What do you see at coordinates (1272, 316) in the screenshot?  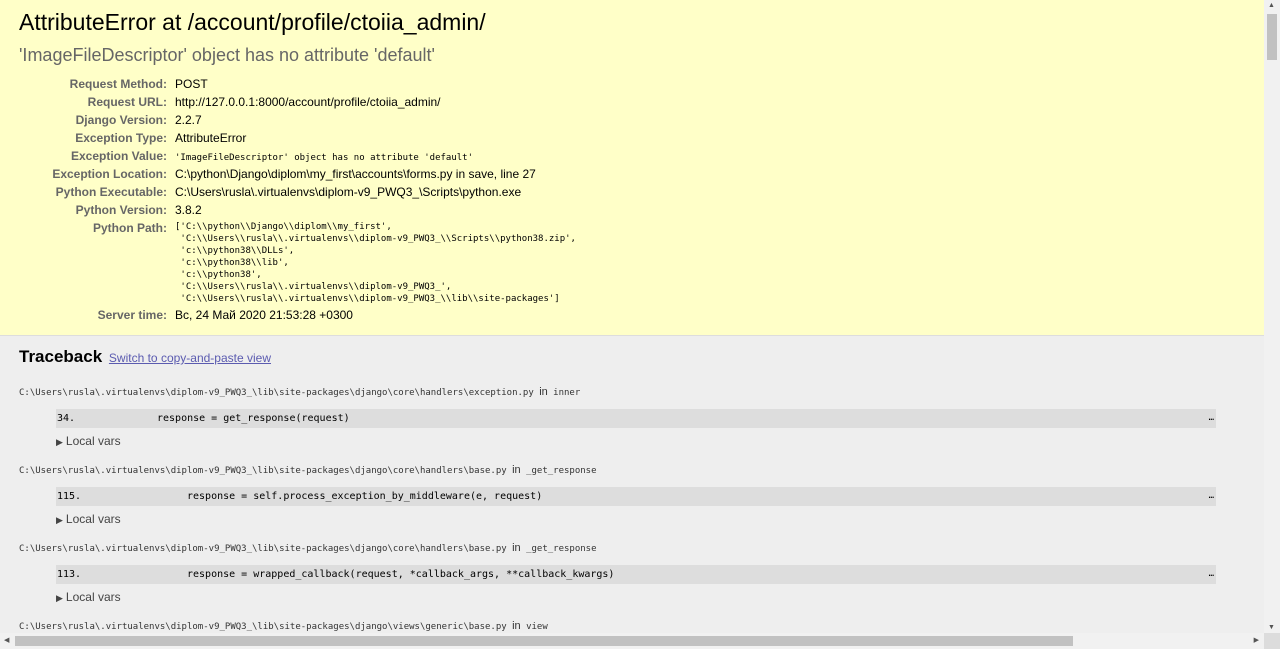 I see `vertical-scrollbar: ▲ ▼` at bounding box center [1272, 316].